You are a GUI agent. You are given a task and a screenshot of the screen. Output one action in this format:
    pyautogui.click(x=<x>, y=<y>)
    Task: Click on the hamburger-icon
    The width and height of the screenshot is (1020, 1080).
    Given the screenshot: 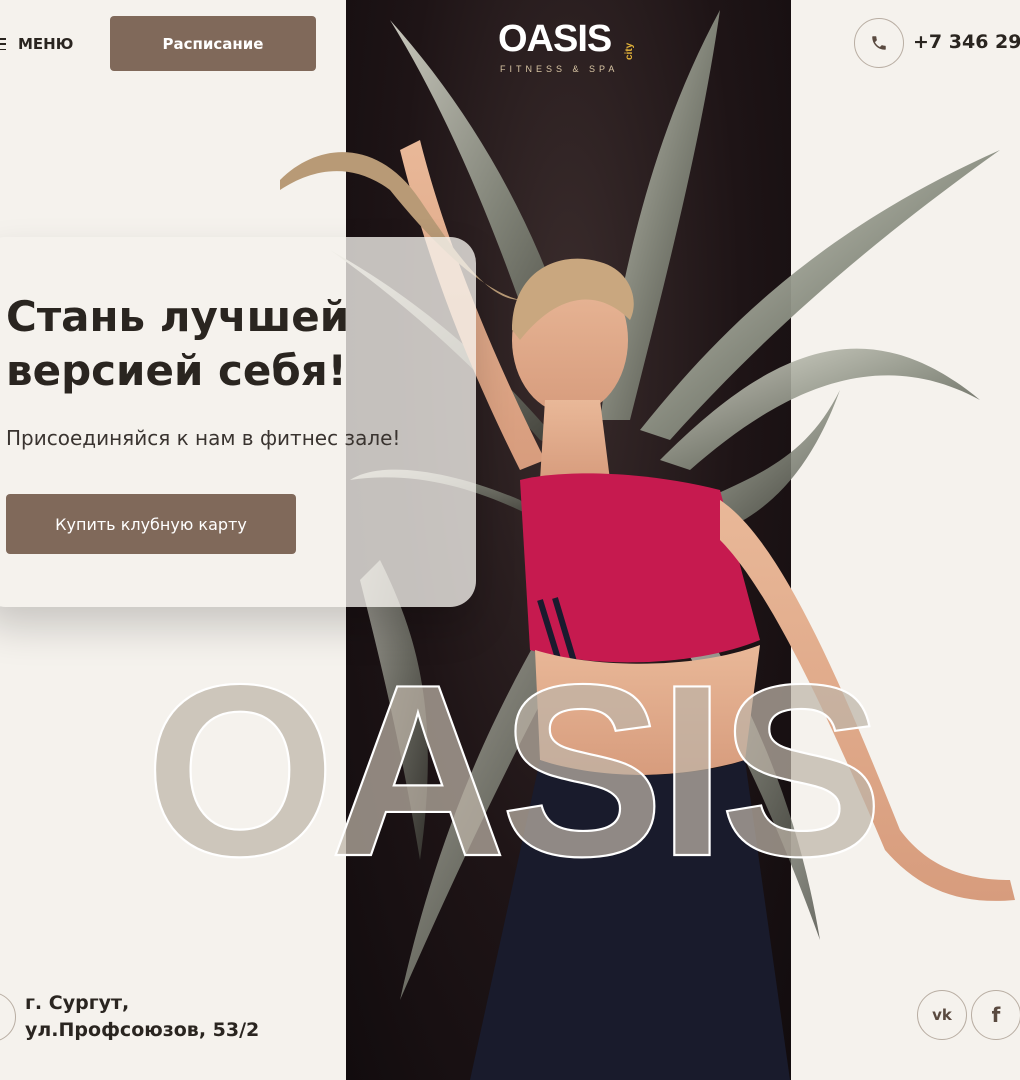 What is the action you would take?
    pyautogui.click(x=5, y=44)
    